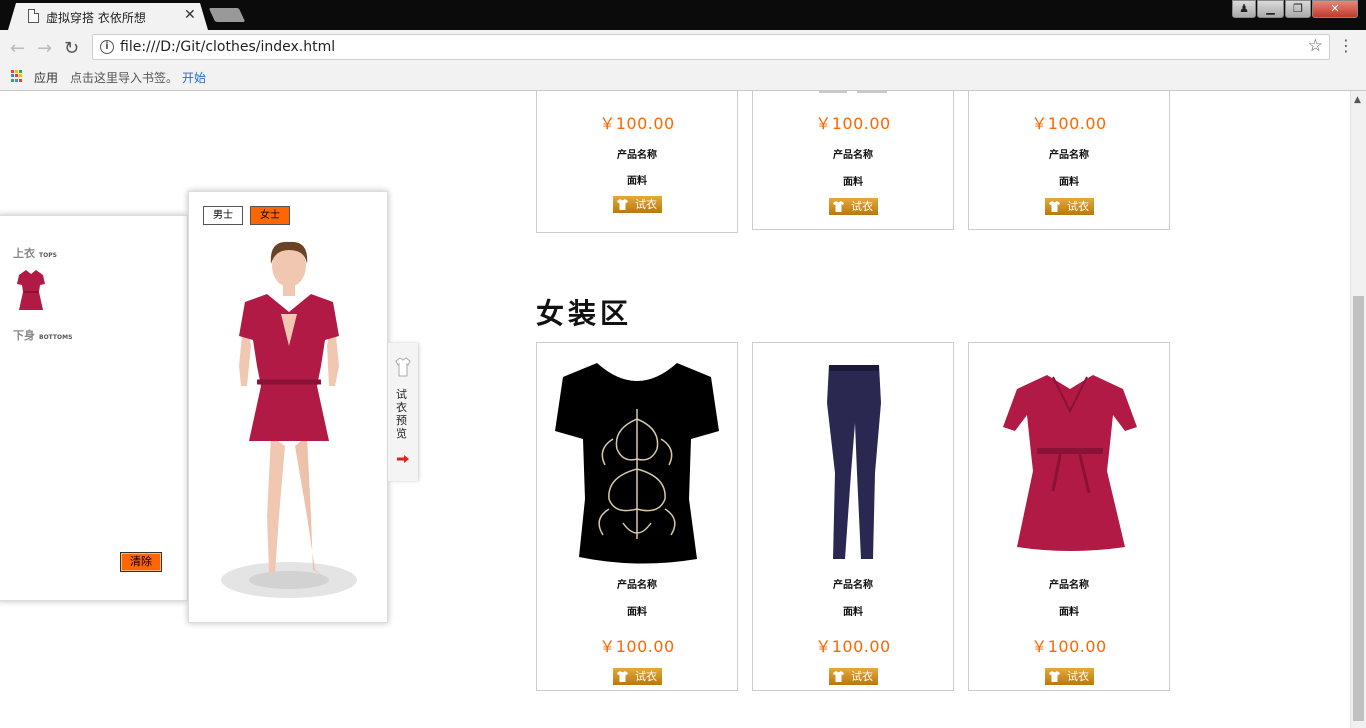 The width and height of the screenshot is (1366, 728). What do you see at coordinates (46, 77) in the screenshot?
I see `bookmark-apps: 应用` at bounding box center [46, 77].